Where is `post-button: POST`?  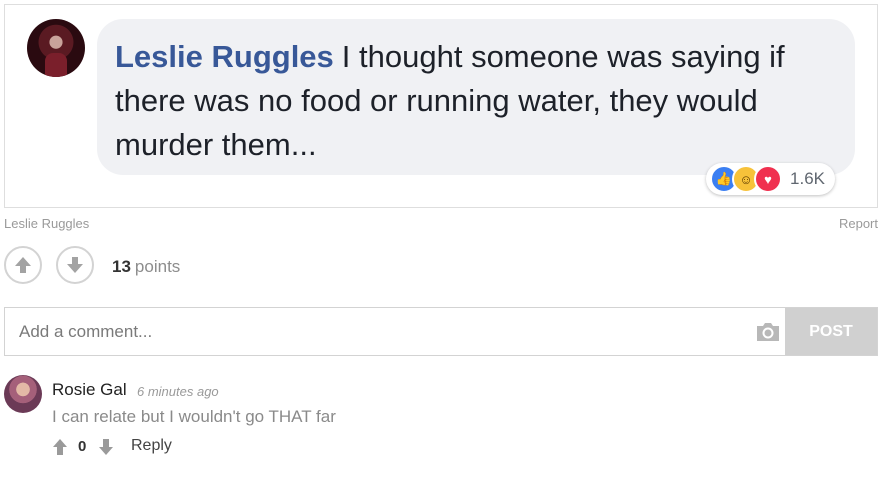
post-button: POST is located at coordinates (831, 331).